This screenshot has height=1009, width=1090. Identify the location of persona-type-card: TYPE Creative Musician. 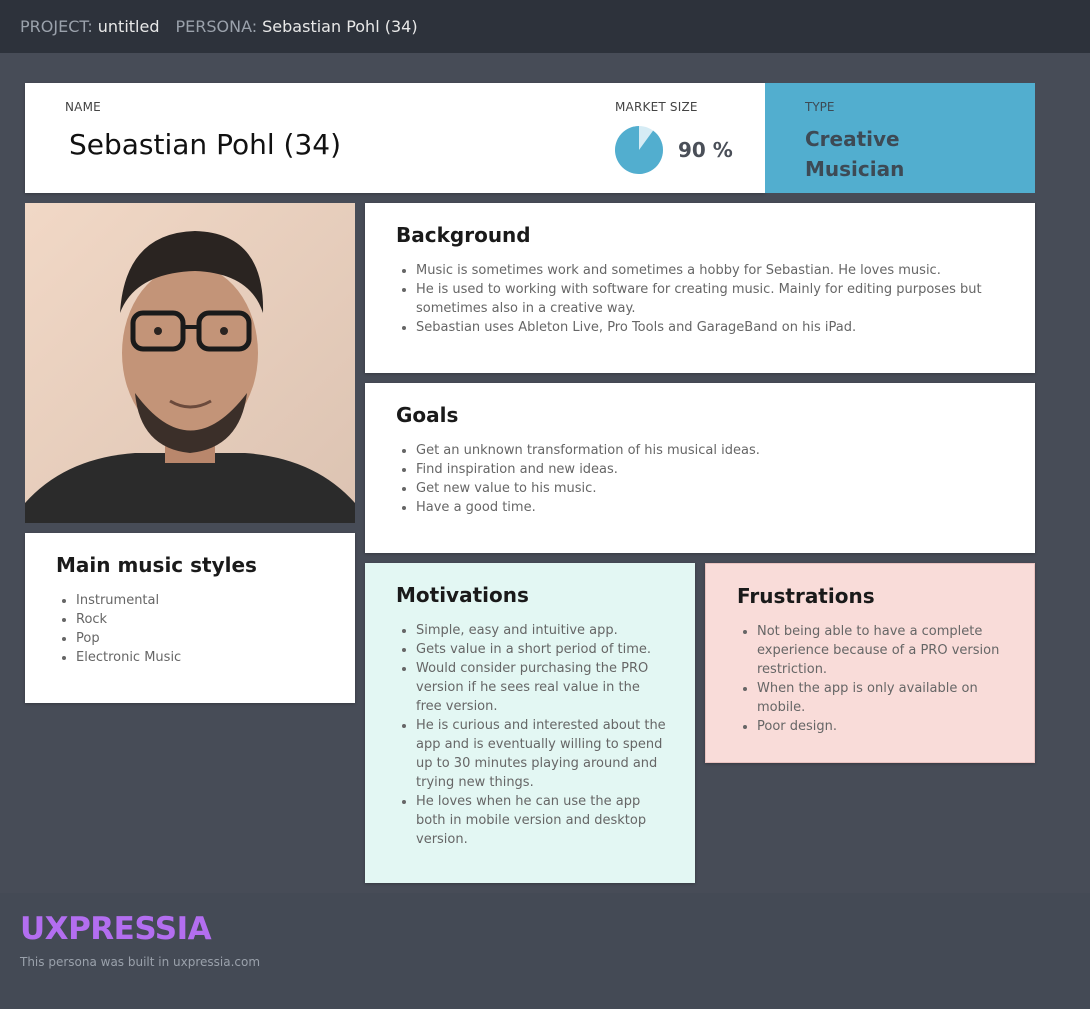
(900, 138).